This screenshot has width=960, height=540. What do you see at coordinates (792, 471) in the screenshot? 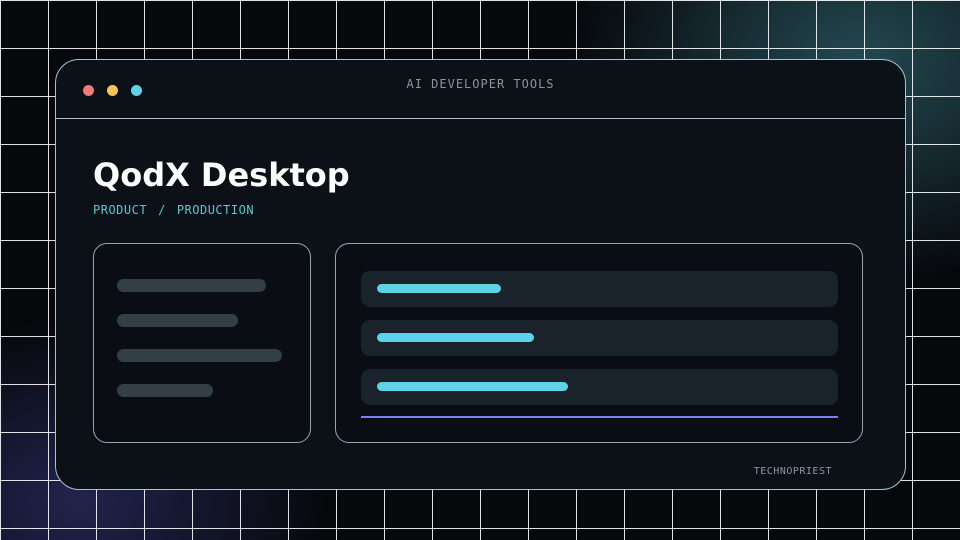
I see `brand-label: TECHNOPRIEST` at bounding box center [792, 471].